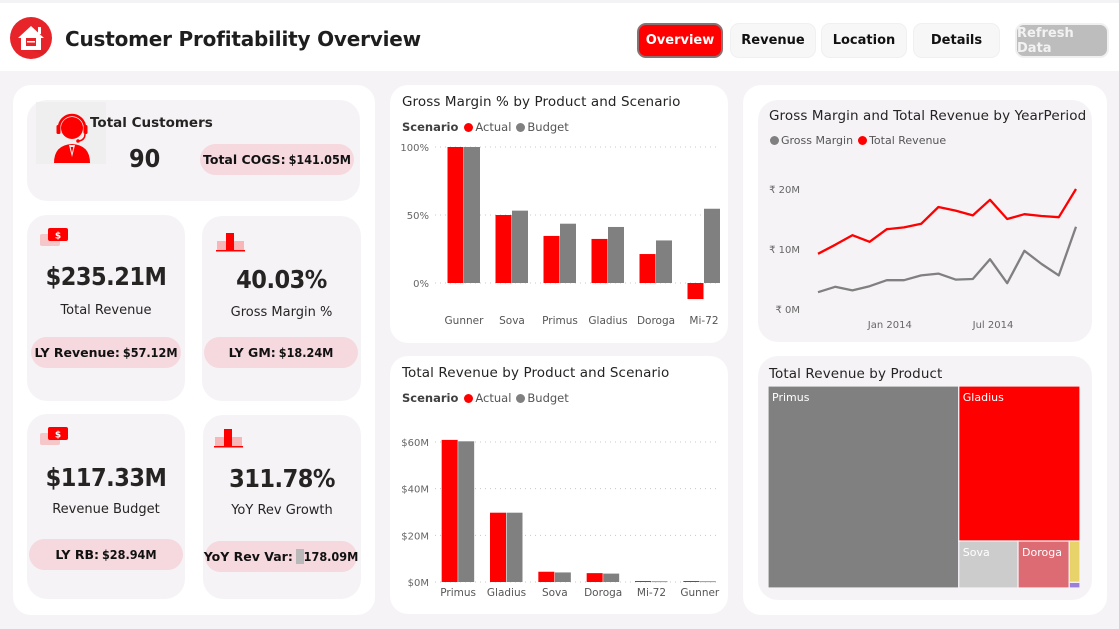 Image resolution: width=1119 pixels, height=629 pixels. Describe the element at coordinates (414, 148) in the screenshot. I see `y-tick-label: 100%` at that location.